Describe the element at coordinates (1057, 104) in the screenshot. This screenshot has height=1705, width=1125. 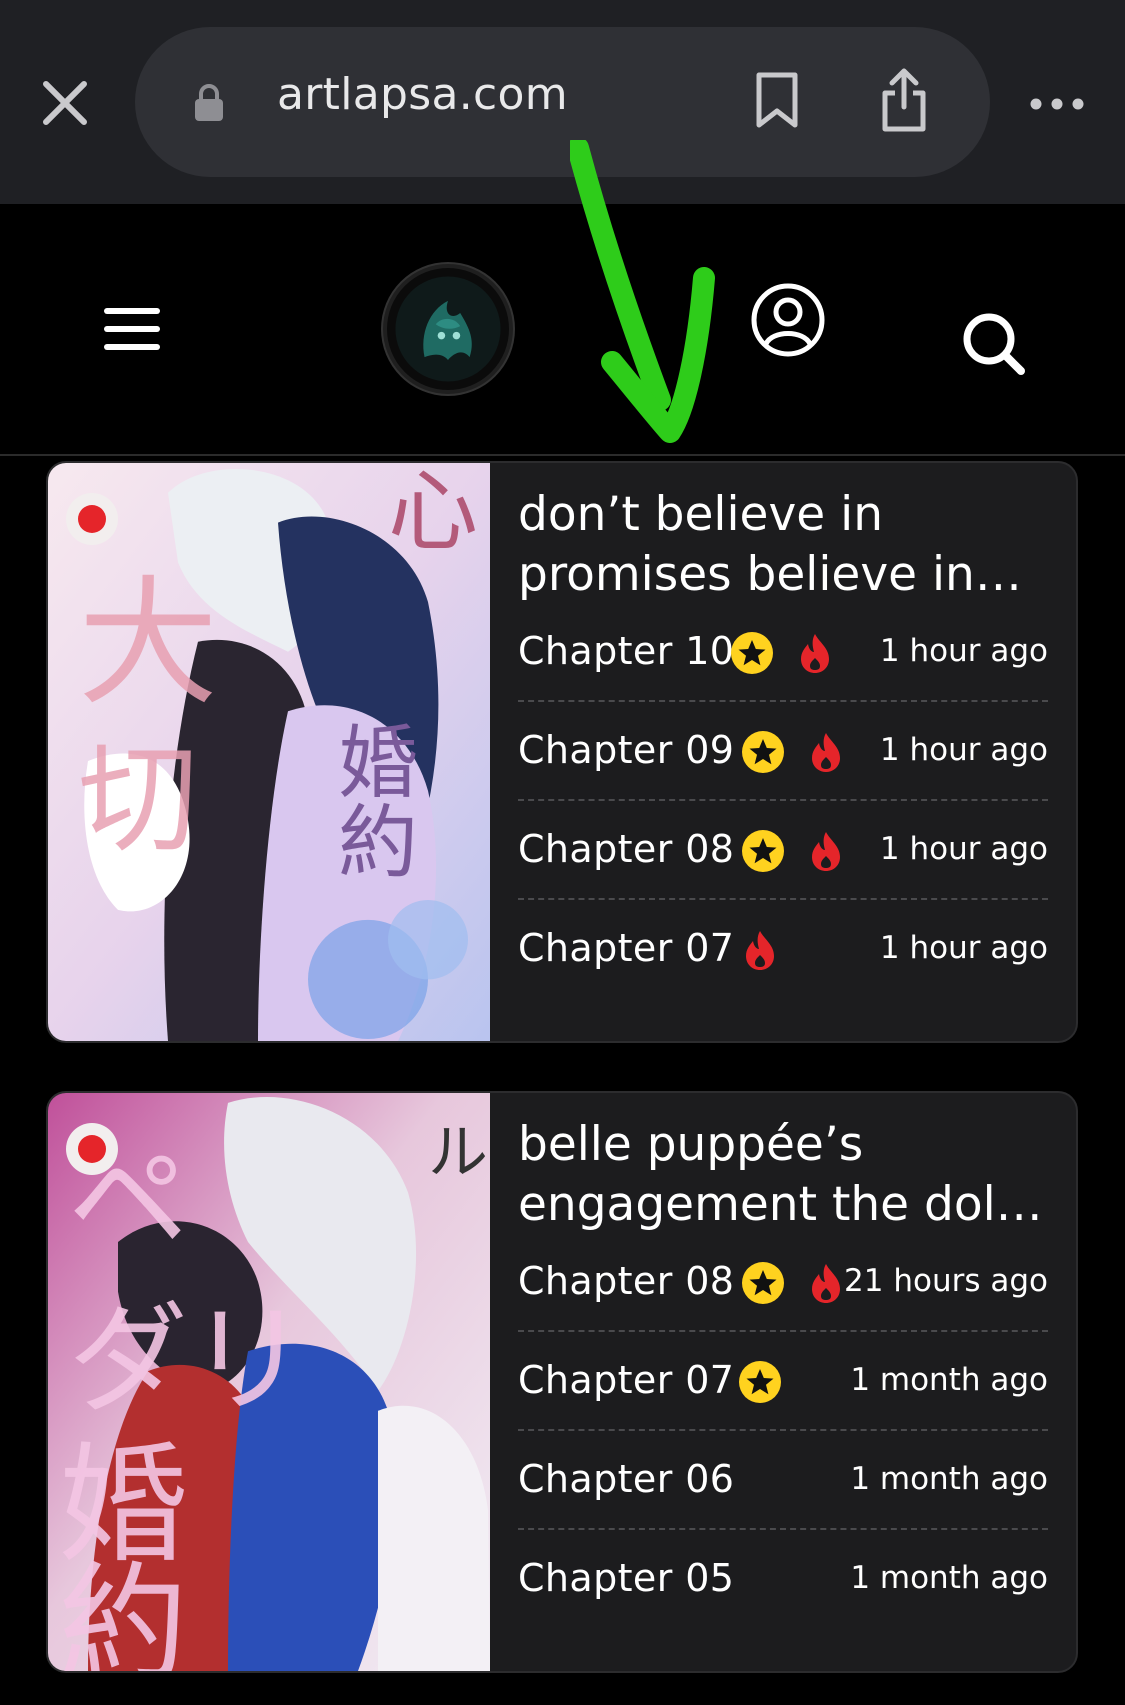
I see `more-icon` at that location.